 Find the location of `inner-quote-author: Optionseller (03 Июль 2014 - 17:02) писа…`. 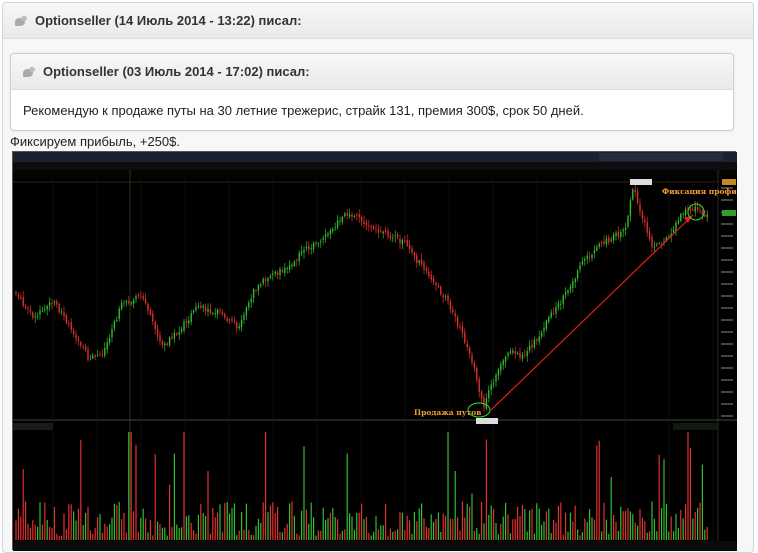

inner-quote-author: Optionseller (03 Июль 2014 - 17:02) писа… is located at coordinates (176, 71).